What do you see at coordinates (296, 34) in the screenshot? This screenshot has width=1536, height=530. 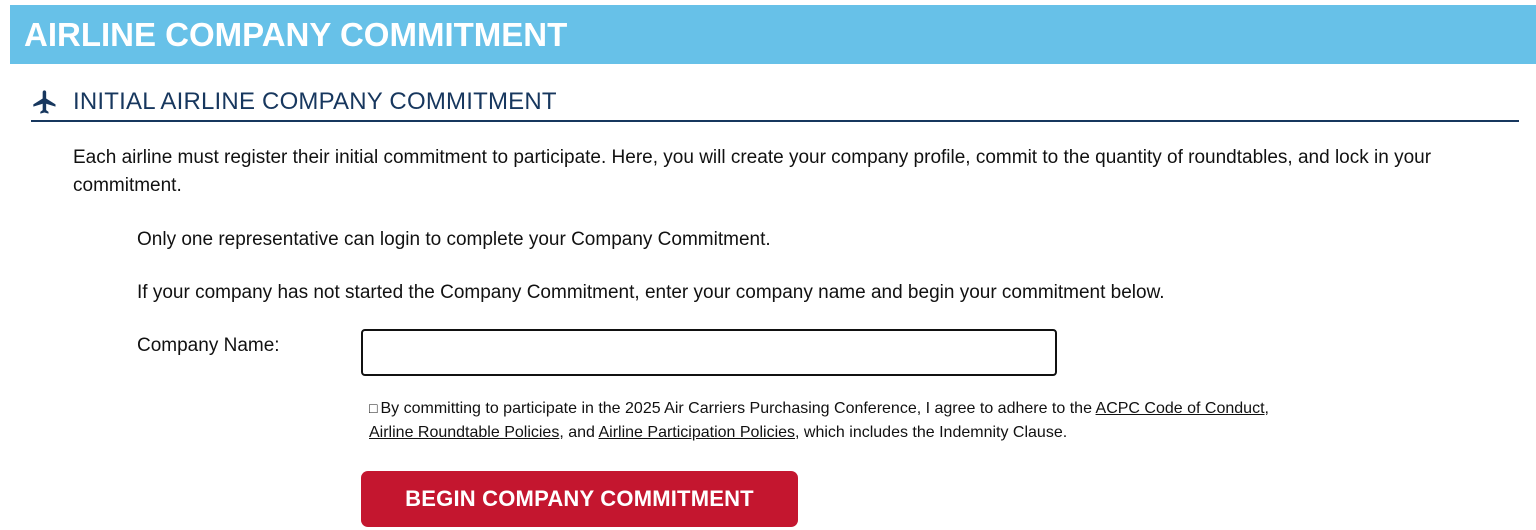 I see `page-title: AIRLINE COMPANY COMMITMENT` at bounding box center [296, 34].